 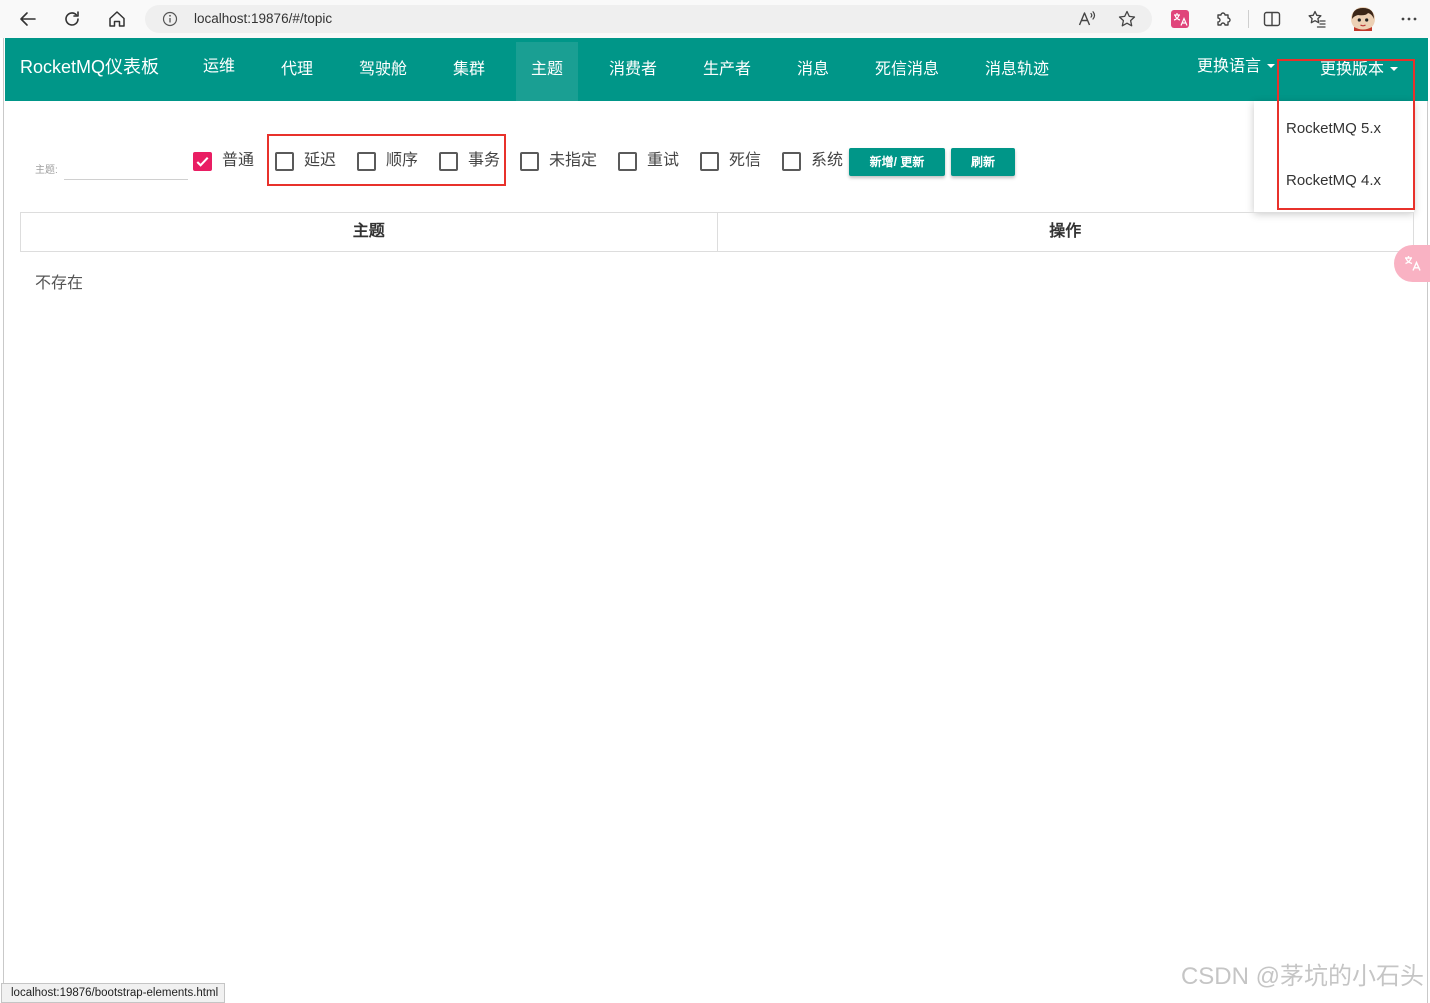 What do you see at coordinates (1087, 19) in the screenshot?
I see `read-aloud-icon` at bounding box center [1087, 19].